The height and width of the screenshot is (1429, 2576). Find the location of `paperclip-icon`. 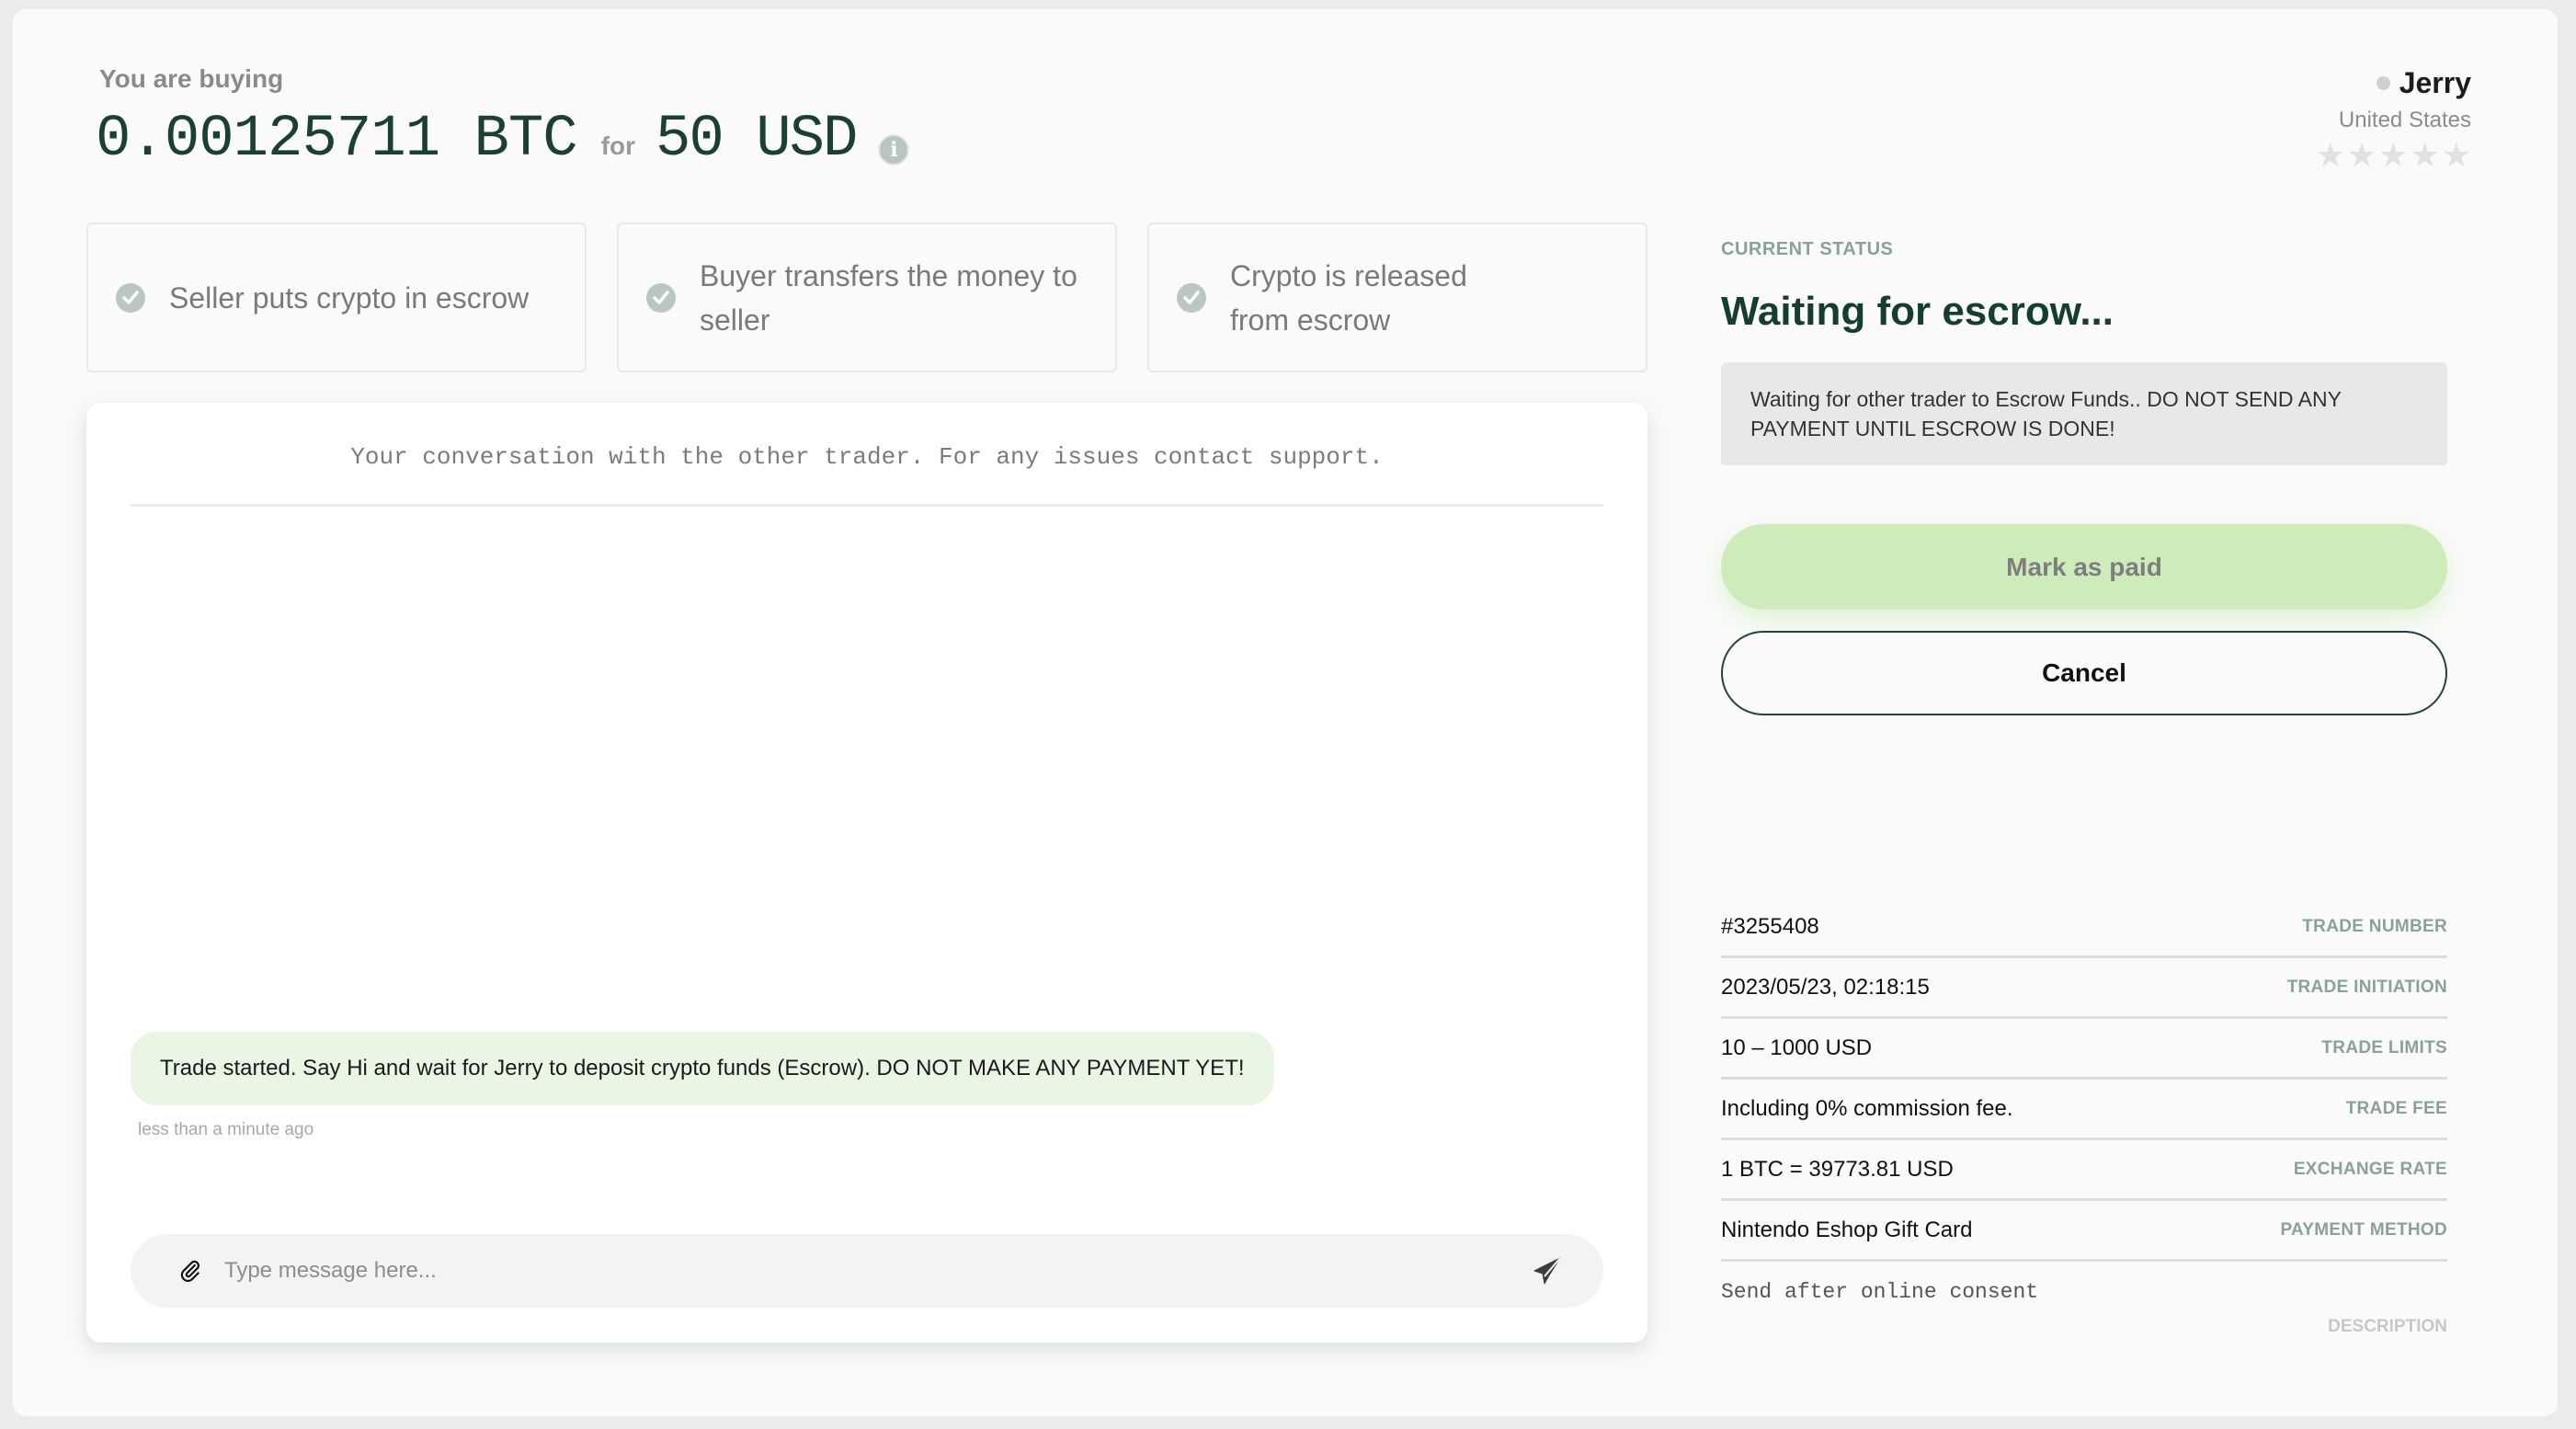

paperclip-icon is located at coordinates (190, 1270).